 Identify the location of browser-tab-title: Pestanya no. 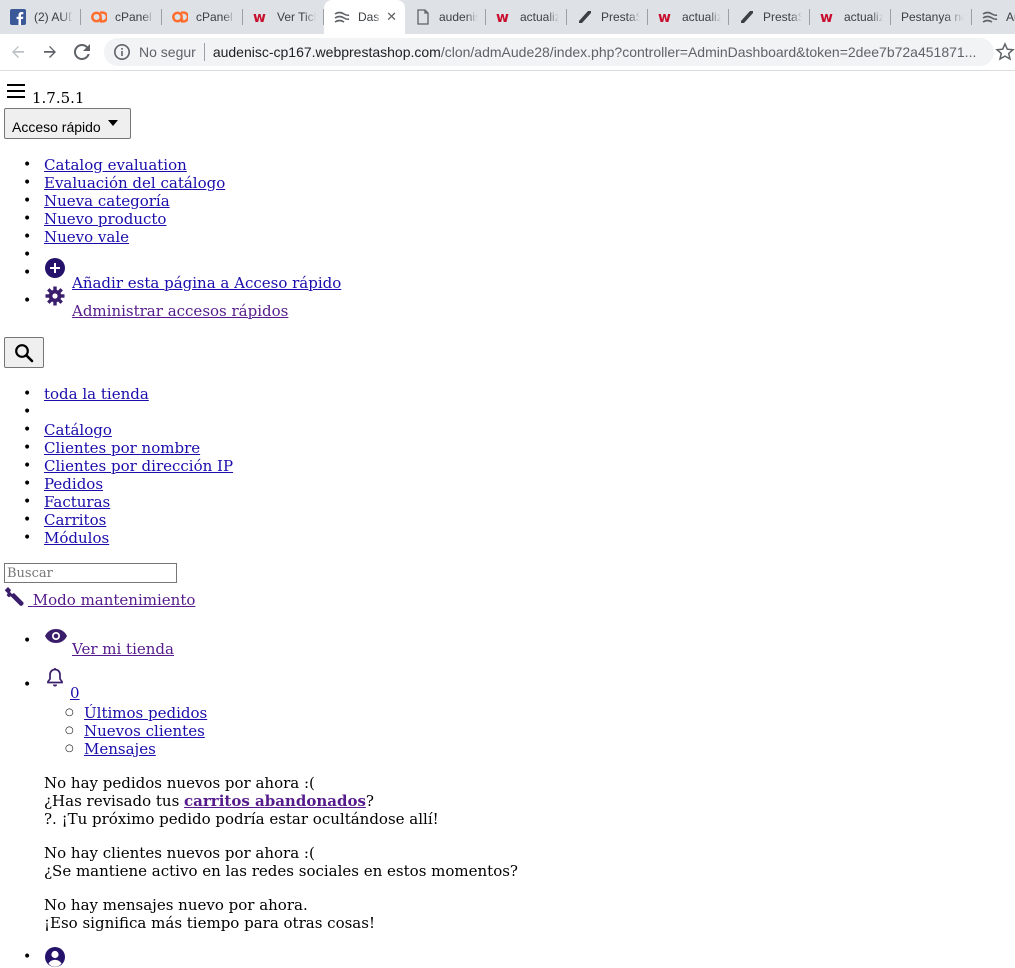
(932, 17).